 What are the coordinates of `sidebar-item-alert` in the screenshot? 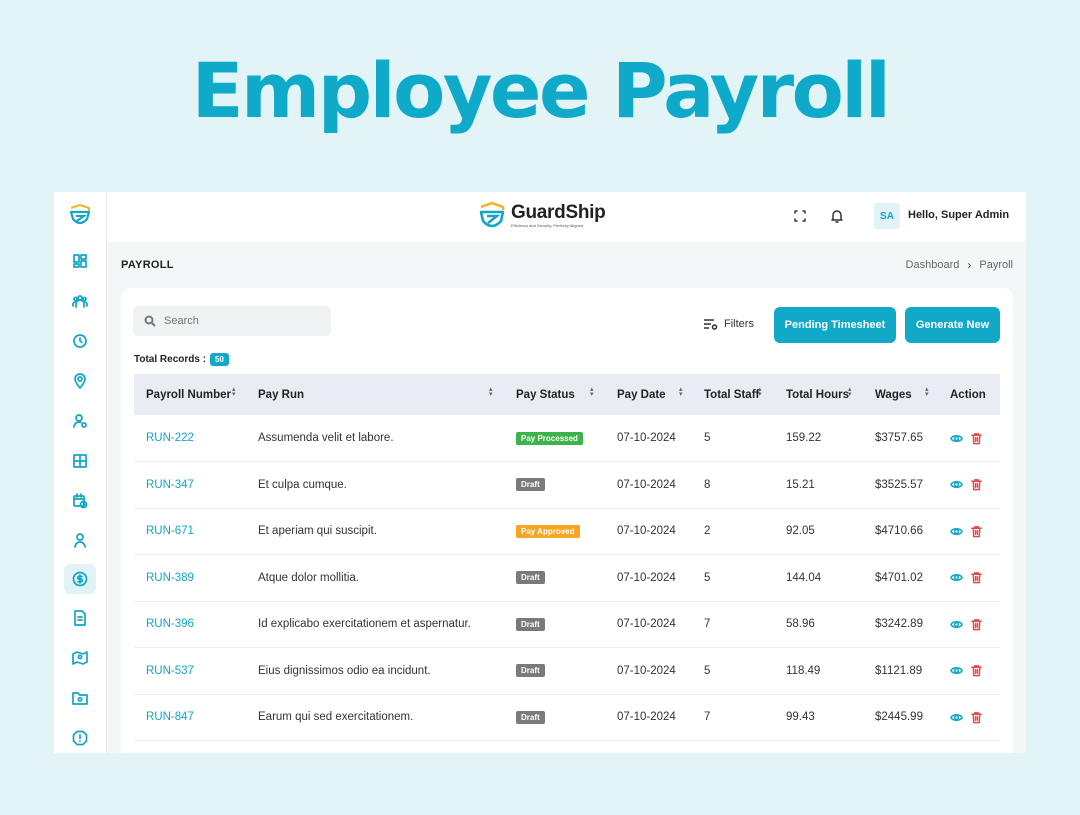 It's located at (80, 738).